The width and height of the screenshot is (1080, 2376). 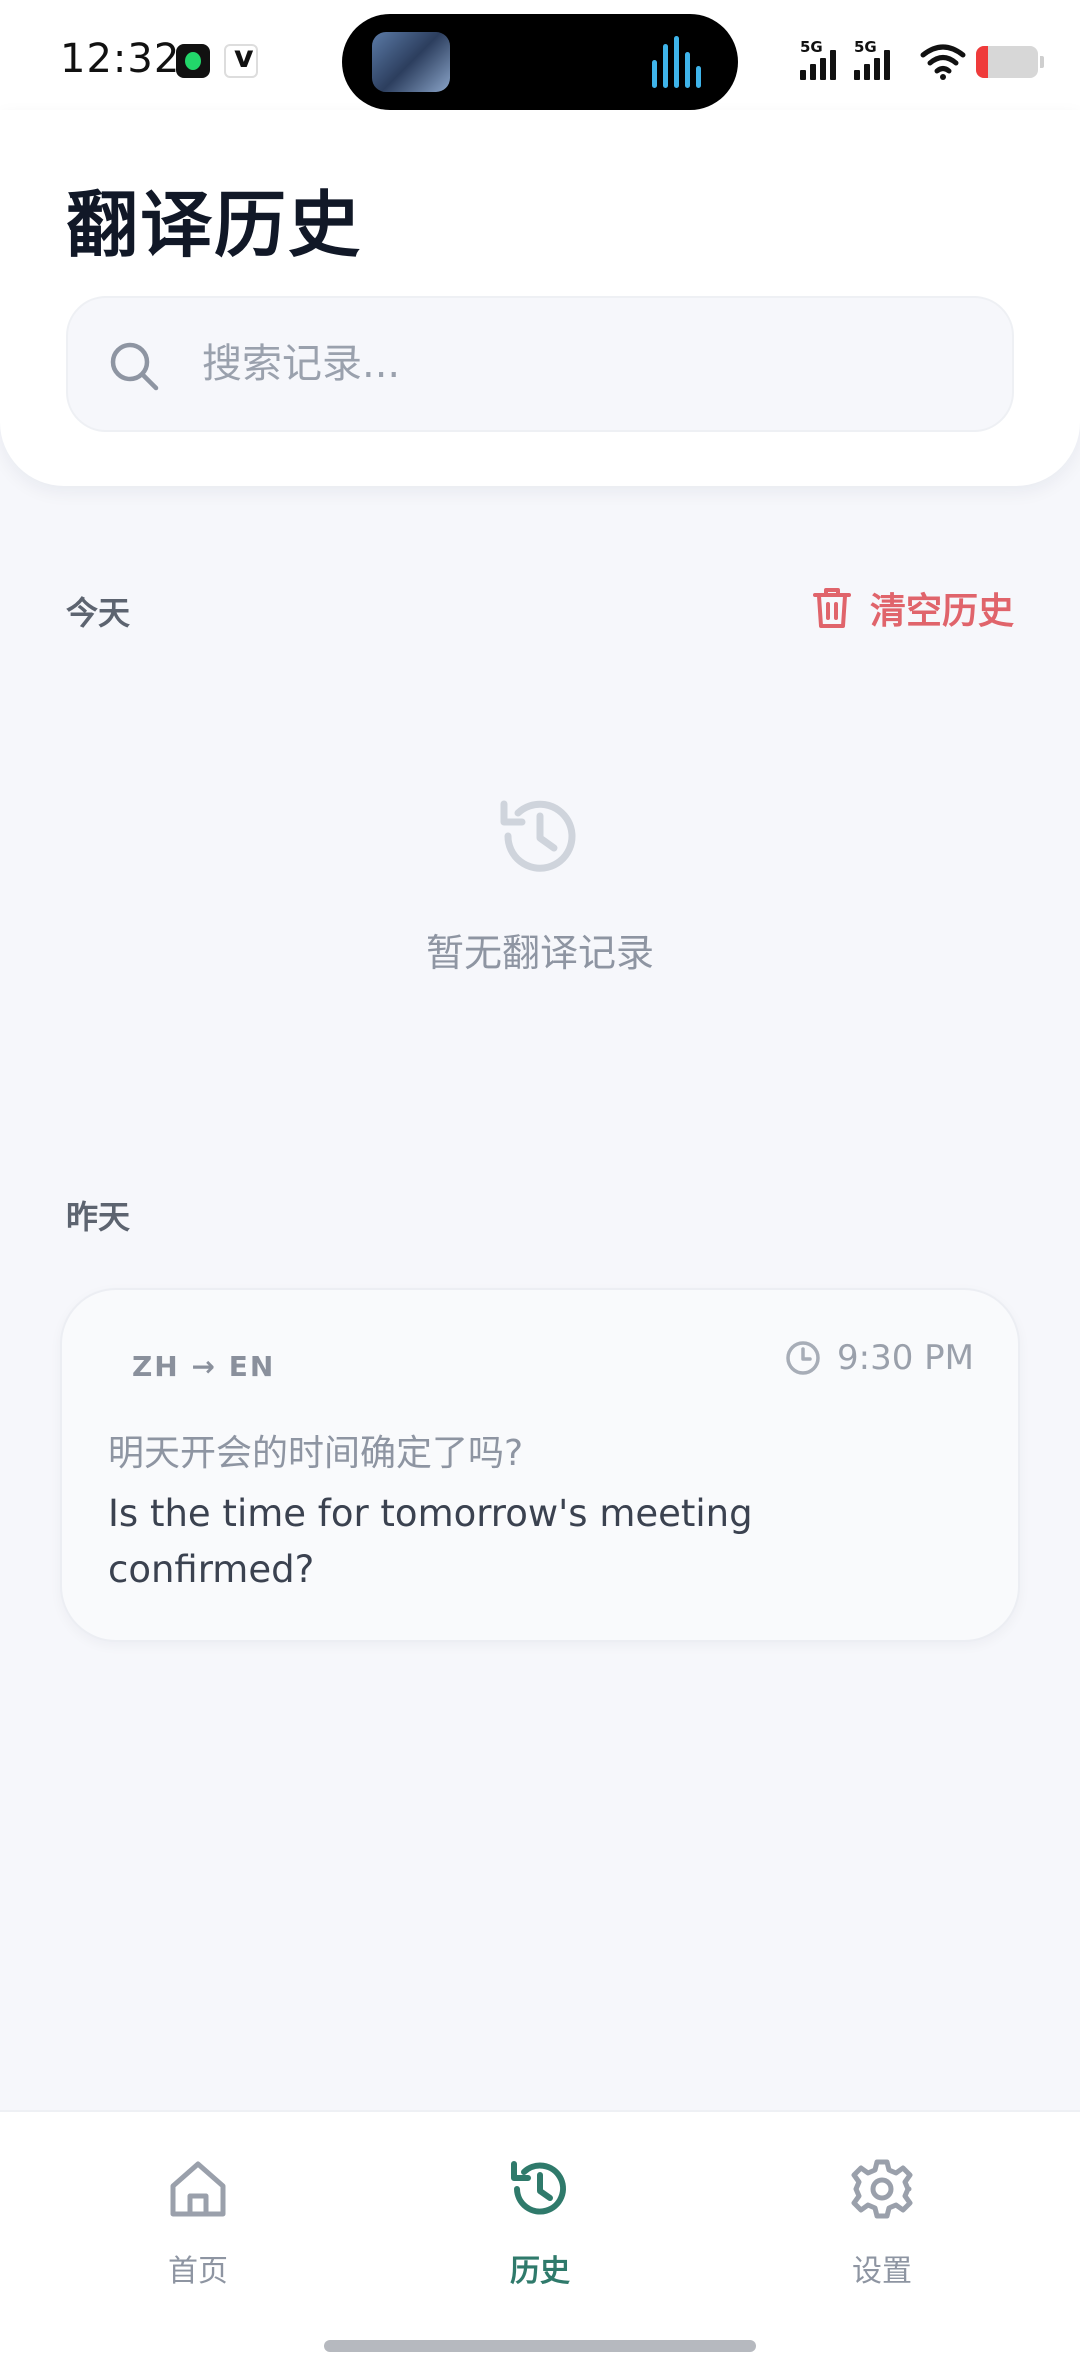 What do you see at coordinates (540, 885) in the screenshot?
I see `empty-state: 暂无翻译记录` at bounding box center [540, 885].